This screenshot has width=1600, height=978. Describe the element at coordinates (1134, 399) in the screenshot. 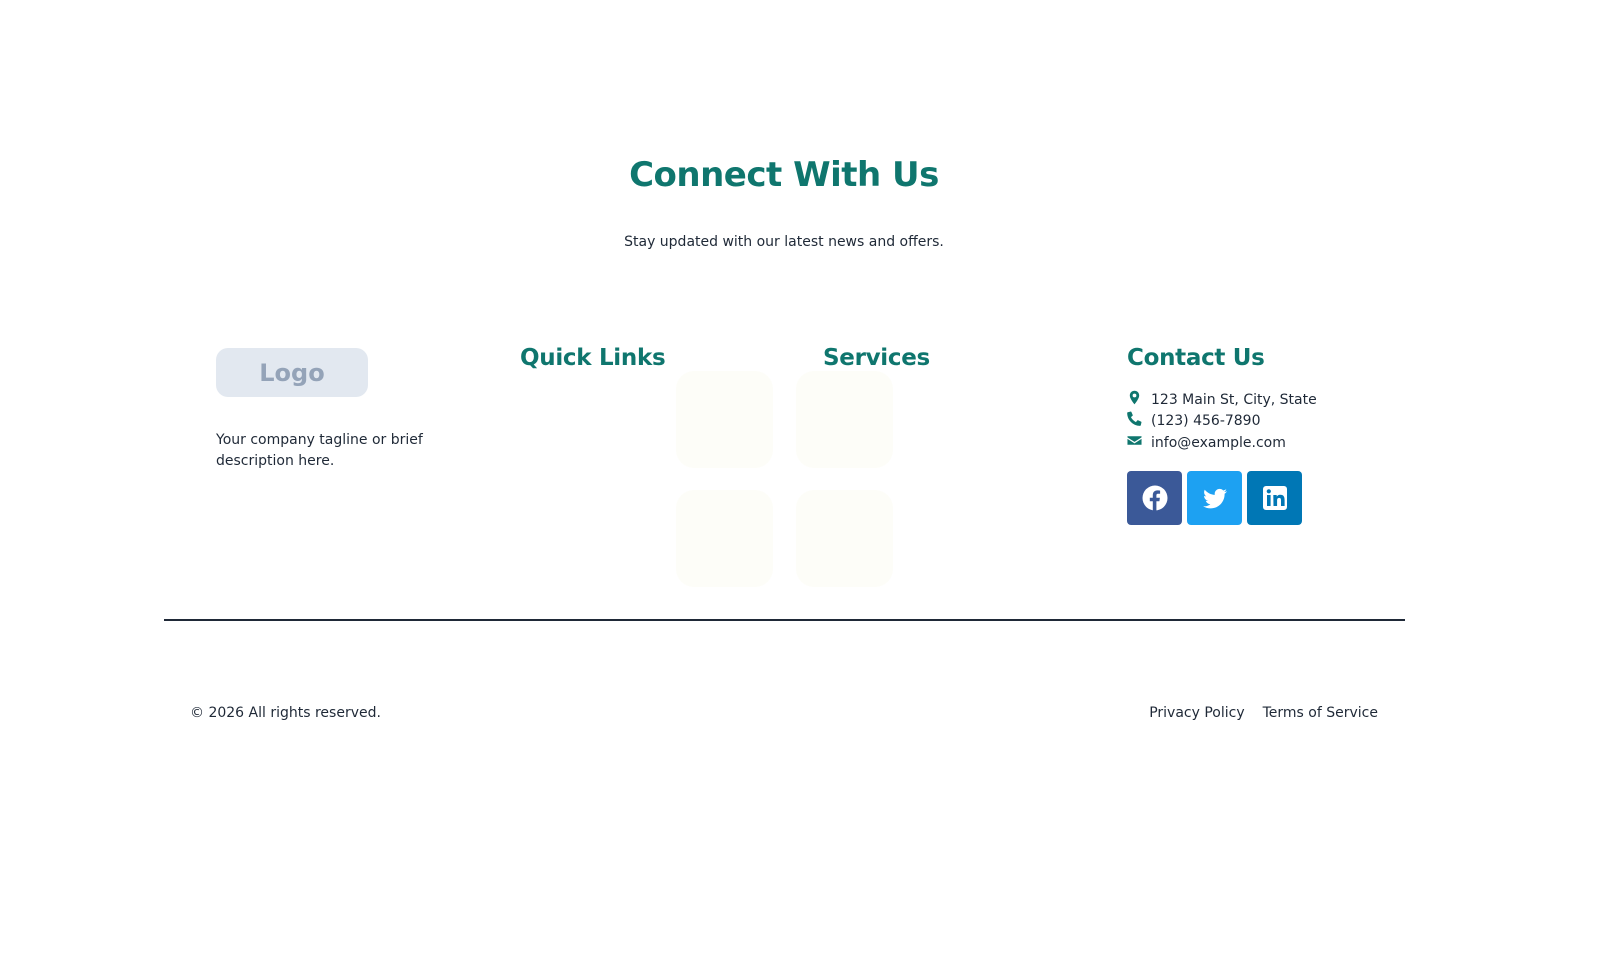

I see `map-marker-icon` at that location.